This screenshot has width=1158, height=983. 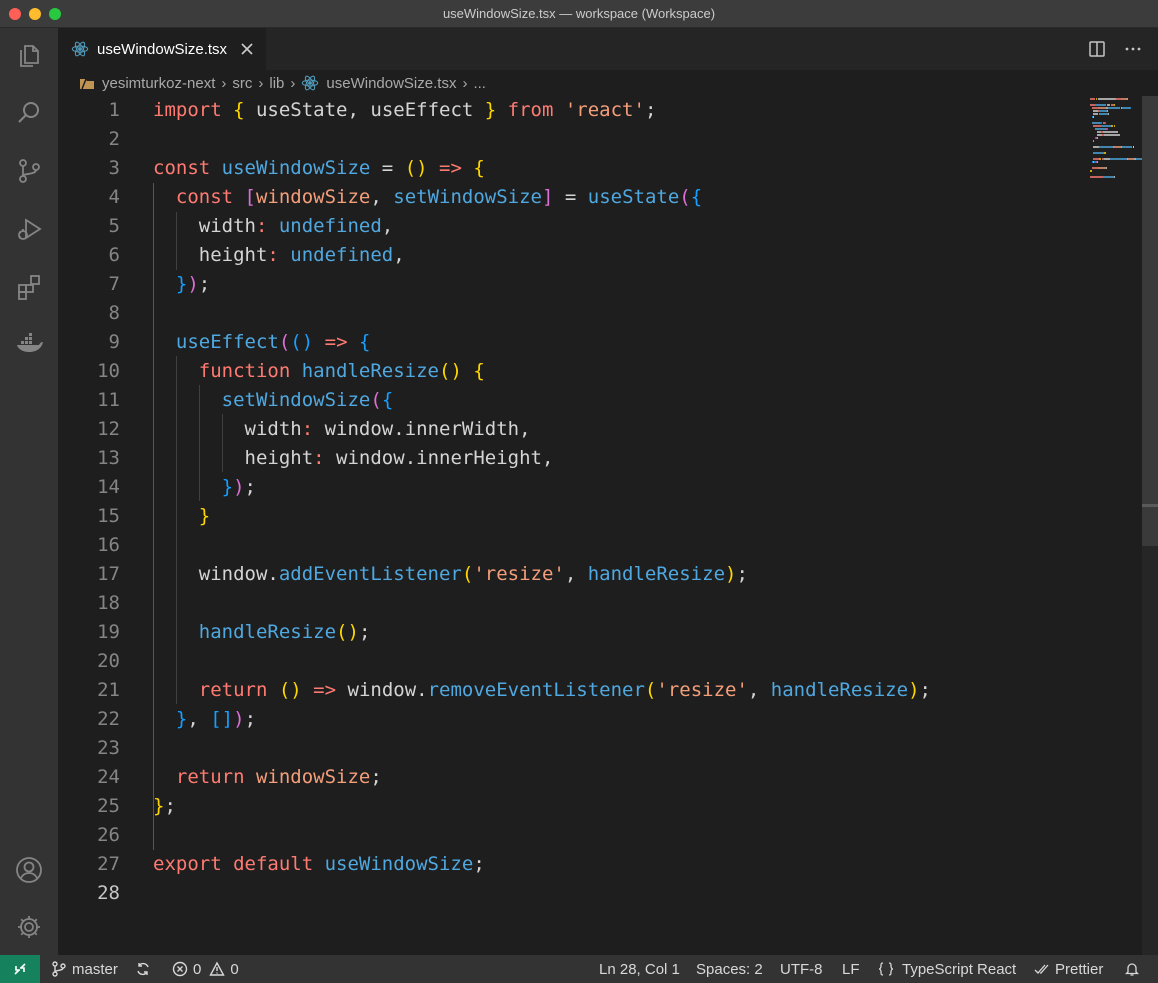 I want to click on line-code: handleResize();, so click(x=262, y=632).